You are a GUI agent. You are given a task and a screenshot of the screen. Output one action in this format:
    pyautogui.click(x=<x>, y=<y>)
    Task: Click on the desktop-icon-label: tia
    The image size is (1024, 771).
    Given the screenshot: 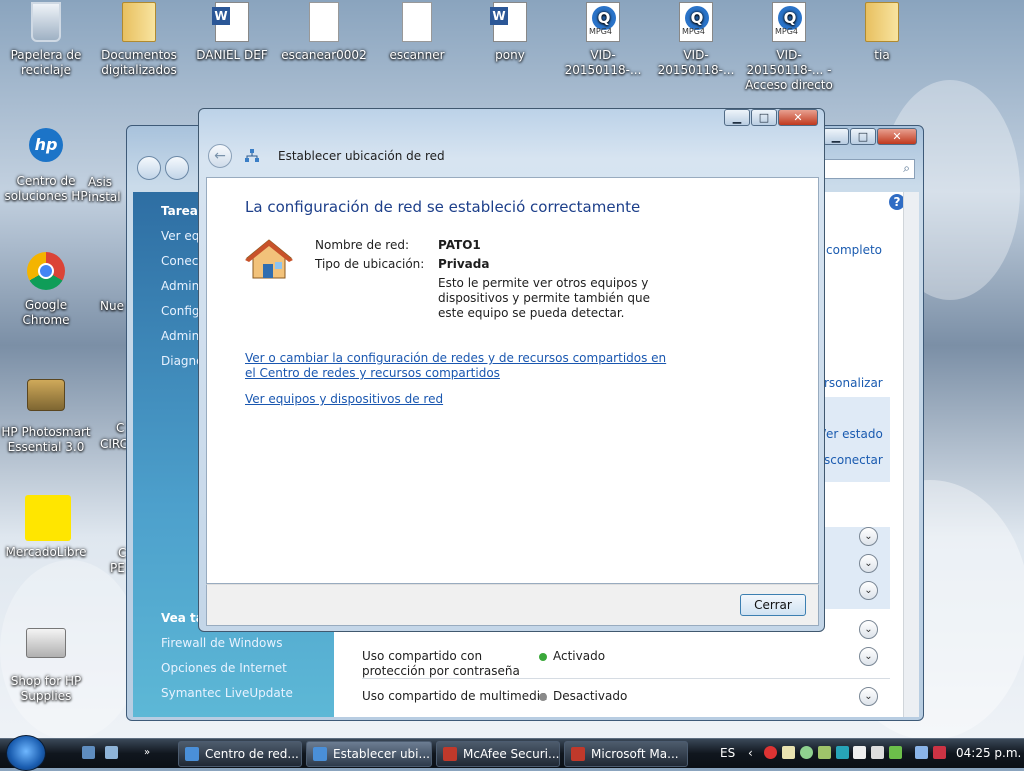 What is the action you would take?
    pyautogui.click(x=882, y=55)
    